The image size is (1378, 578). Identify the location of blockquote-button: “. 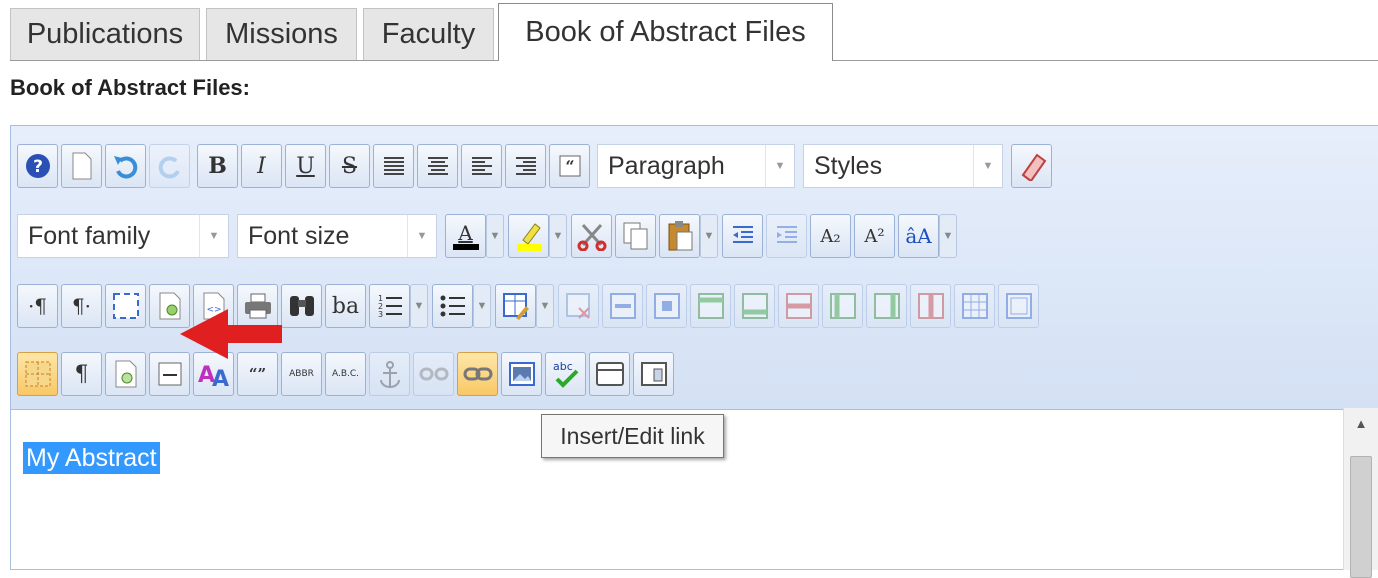
(569, 166).